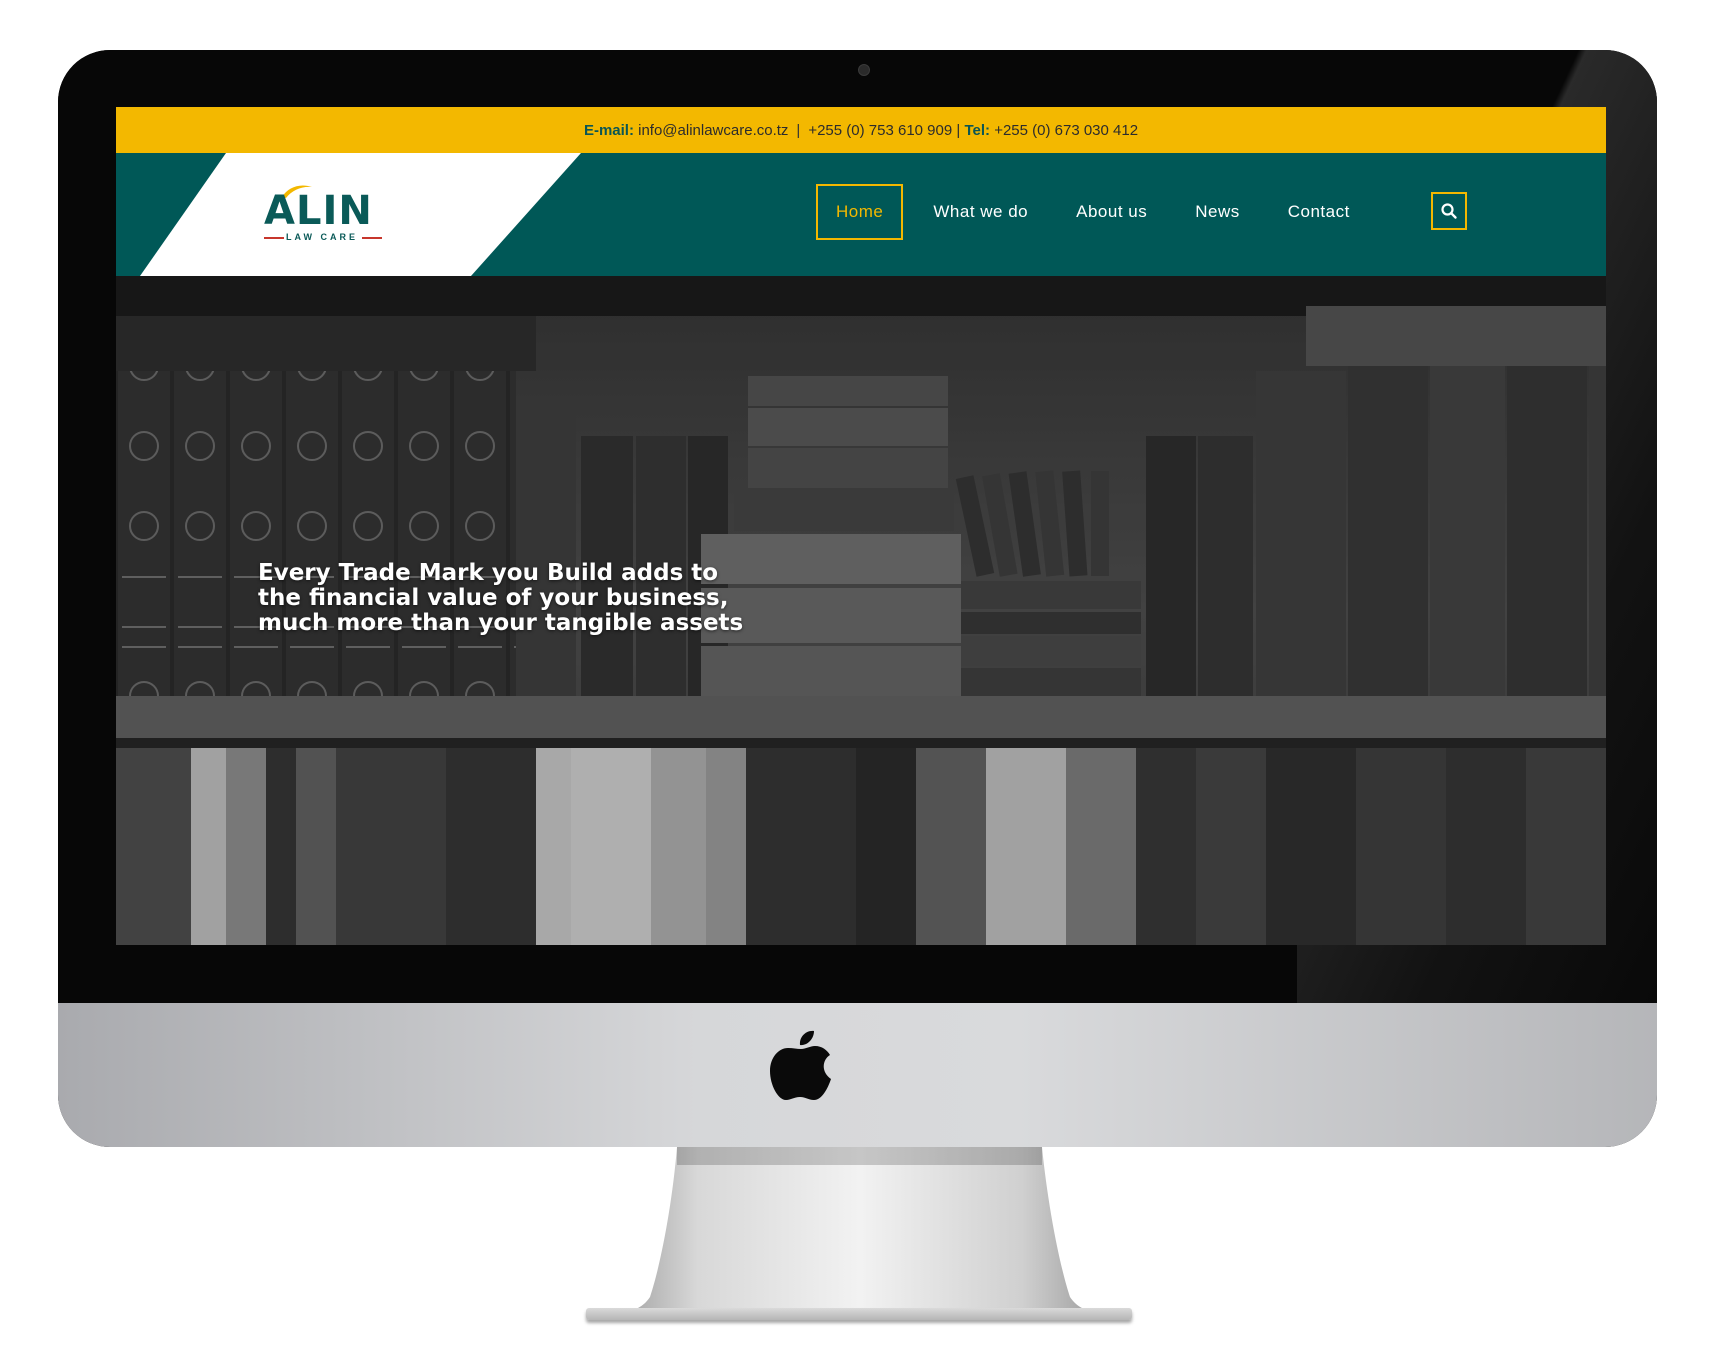  What do you see at coordinates (713, 130) in the screenshot?
I see `email-link: info@alinlawcare.co.tz` at bounding box center [713, 130].